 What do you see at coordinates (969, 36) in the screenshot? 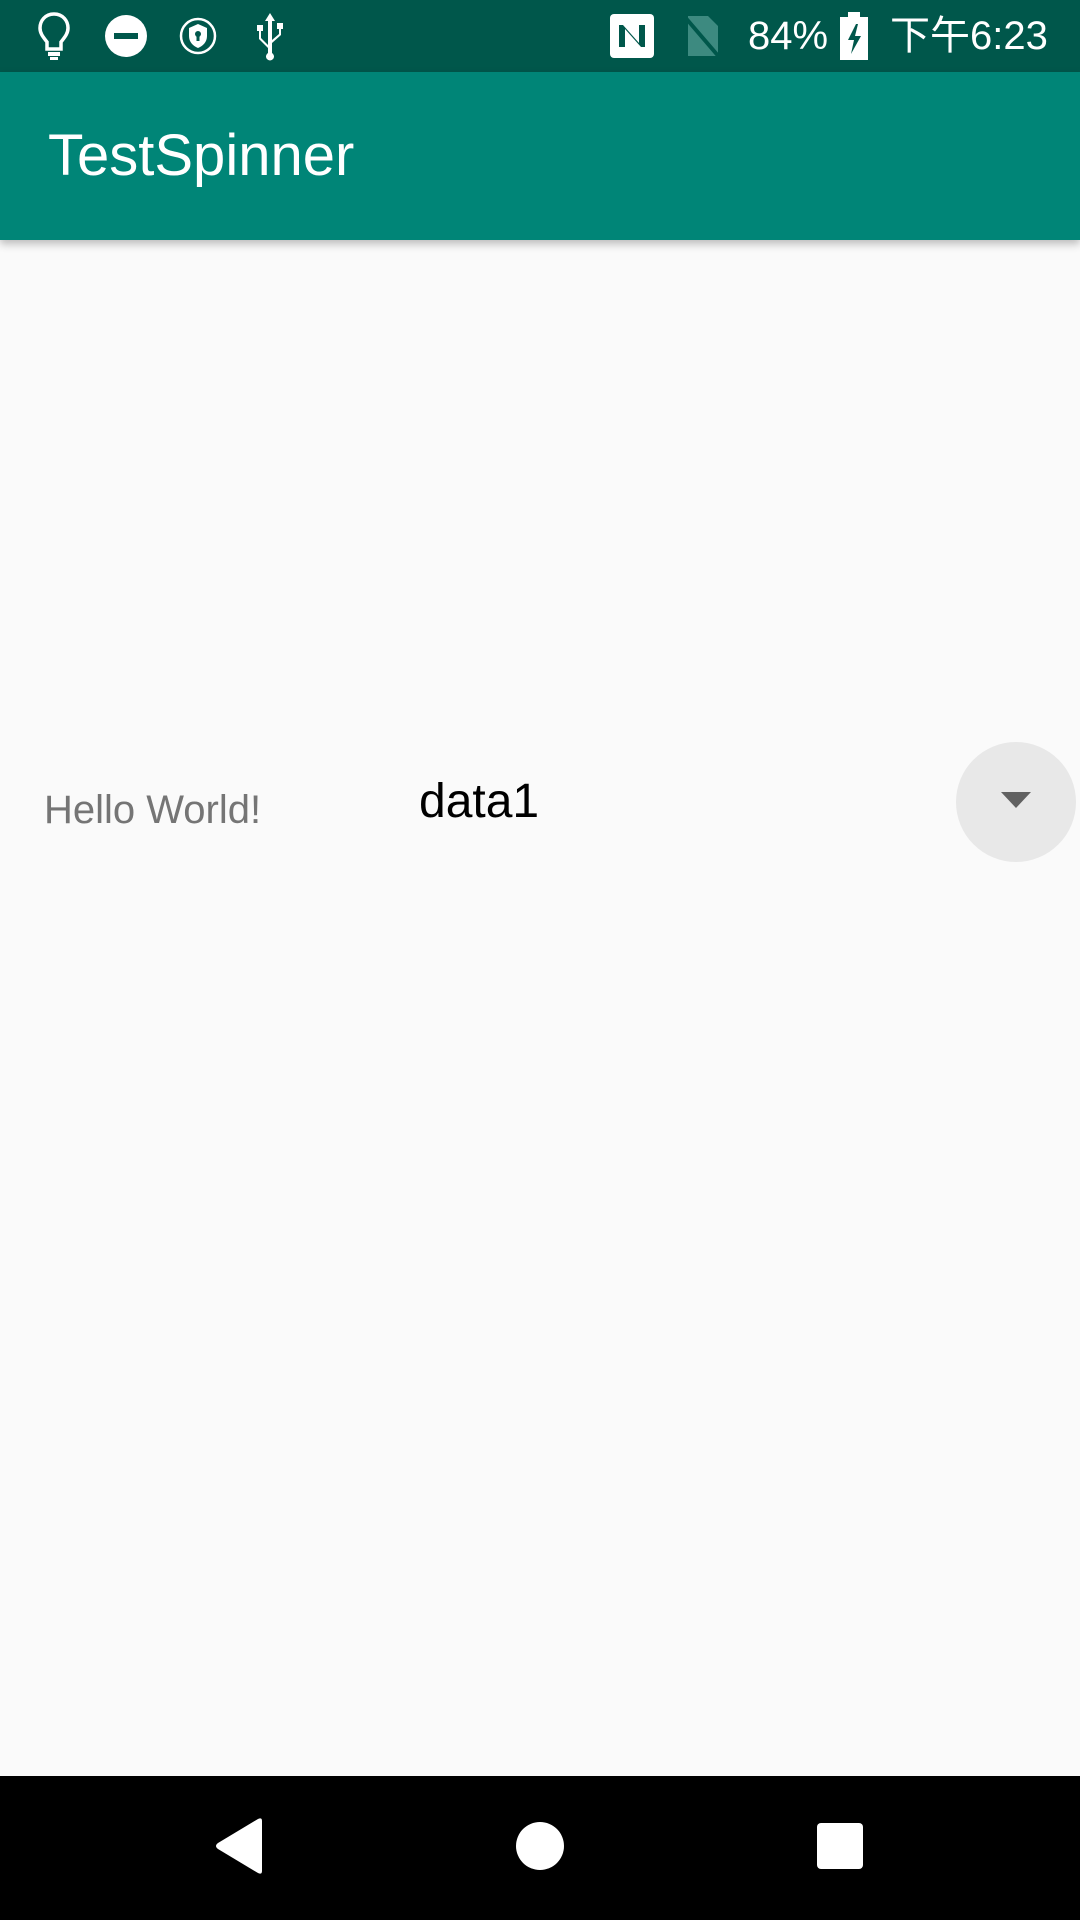
I see `status-time: 下午6:23` at bounding box center [969, 36].